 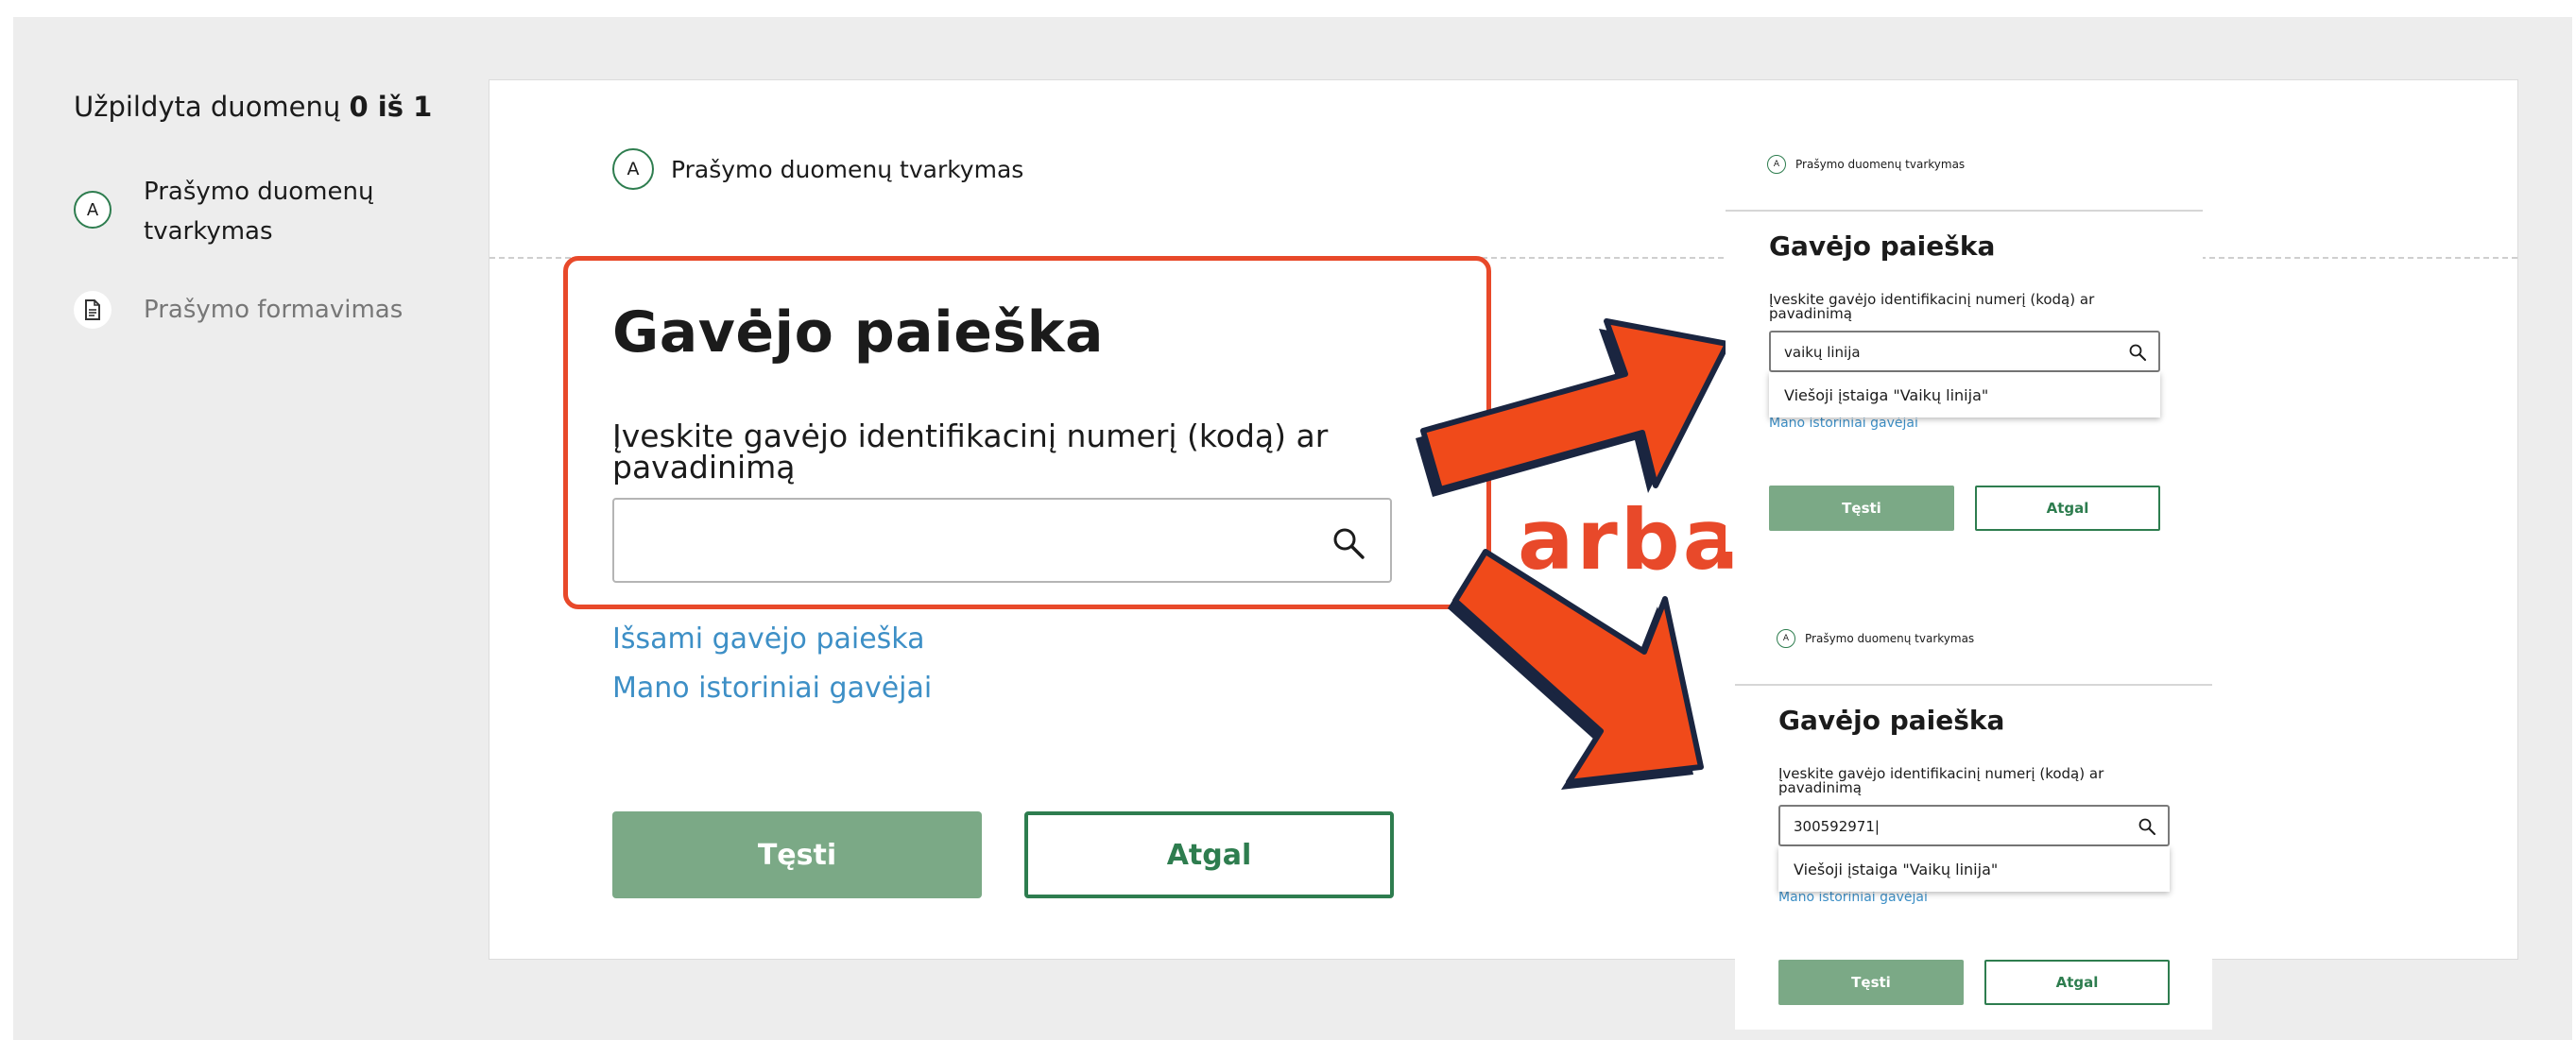 What do you see at coordinates (274, 310) in the screenshot?
I see `sidebar-step-label: Prašymo formavimas` at bounding box center [274, 310].